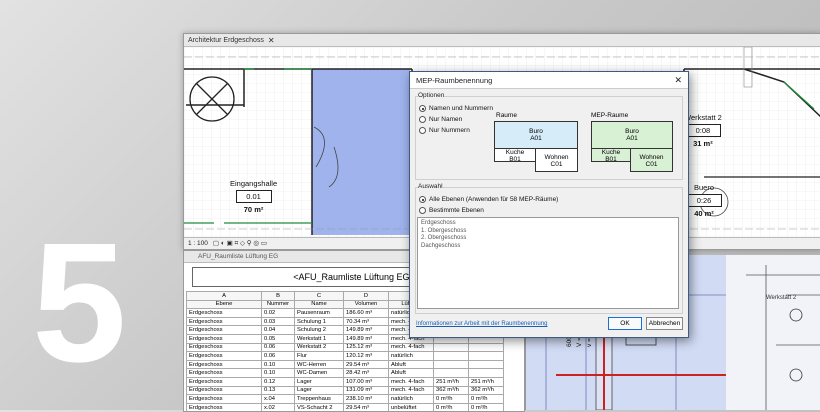  What do you see at coordinates (704, 213) in the screenshot?
I see `room-area: 40 m²` at bounding box center [704, 213].